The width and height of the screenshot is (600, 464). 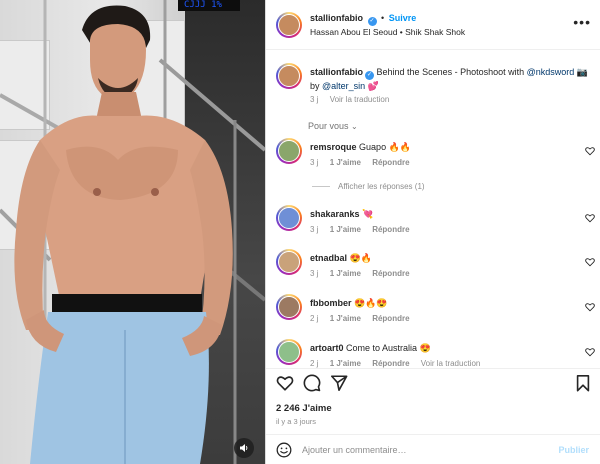 What do you see at coordinates (433, 401) in the screenshot?
I see `post-actions: 2 246 J'aime il y a 3 jours` at bounding box center [433, 401].